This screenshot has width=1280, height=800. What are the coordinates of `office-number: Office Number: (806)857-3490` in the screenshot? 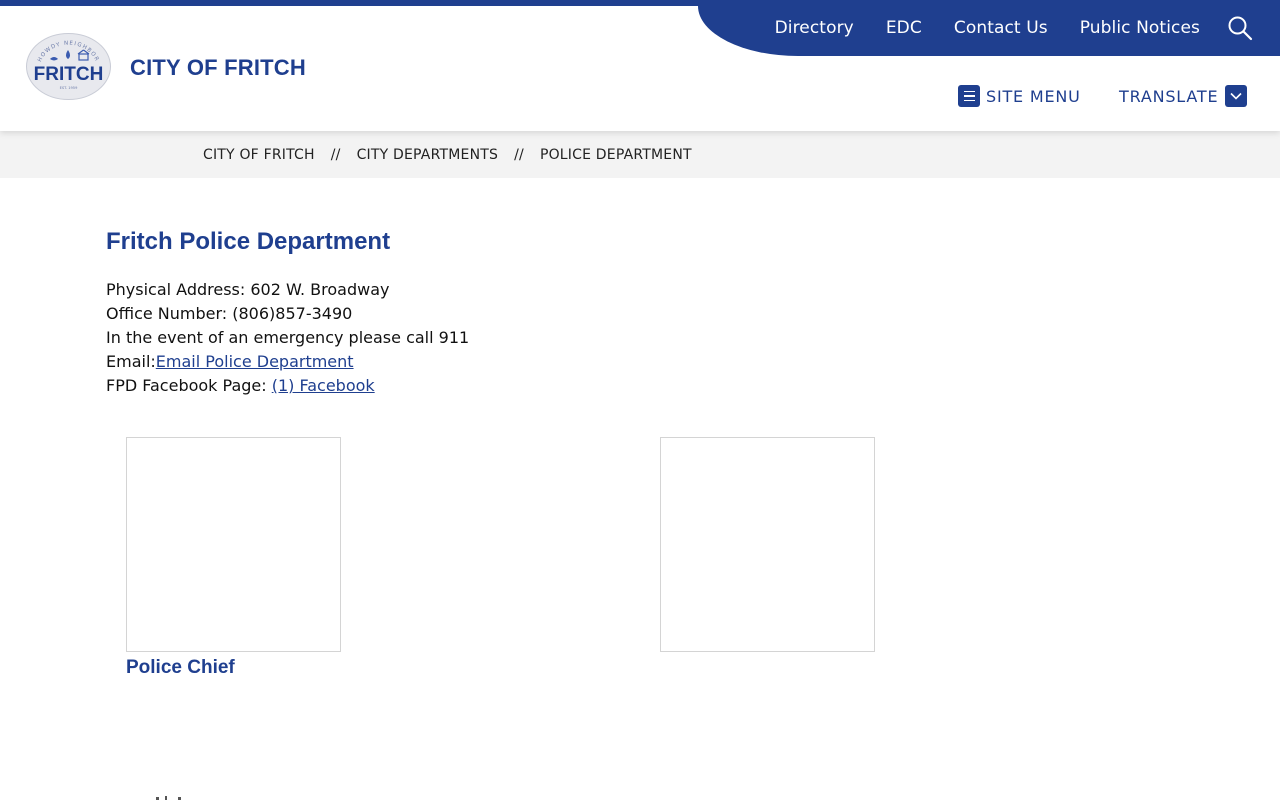 It's located at (229, 313).